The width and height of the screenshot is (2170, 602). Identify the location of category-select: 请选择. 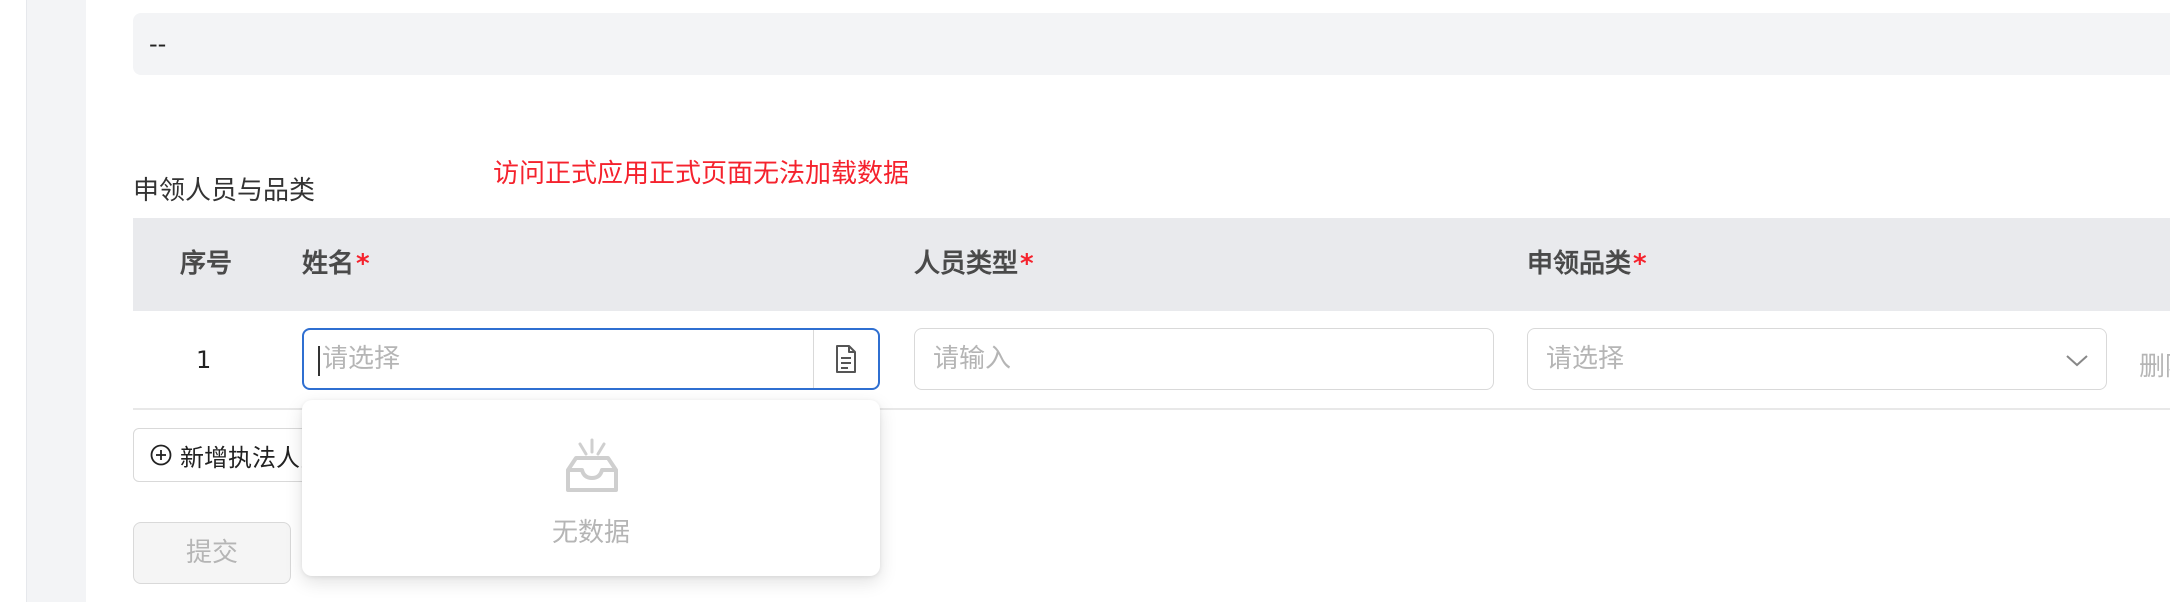
(1817, 359).